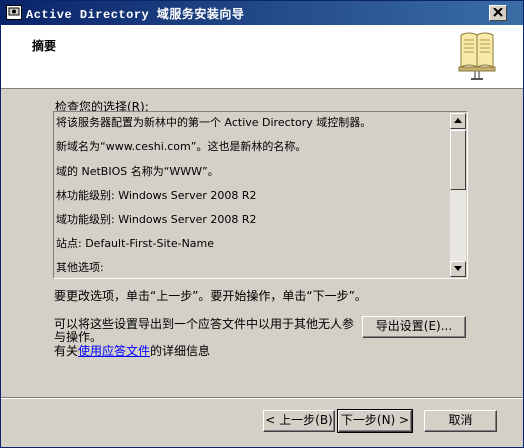  I want to click on close-icon, so click(498, 12).